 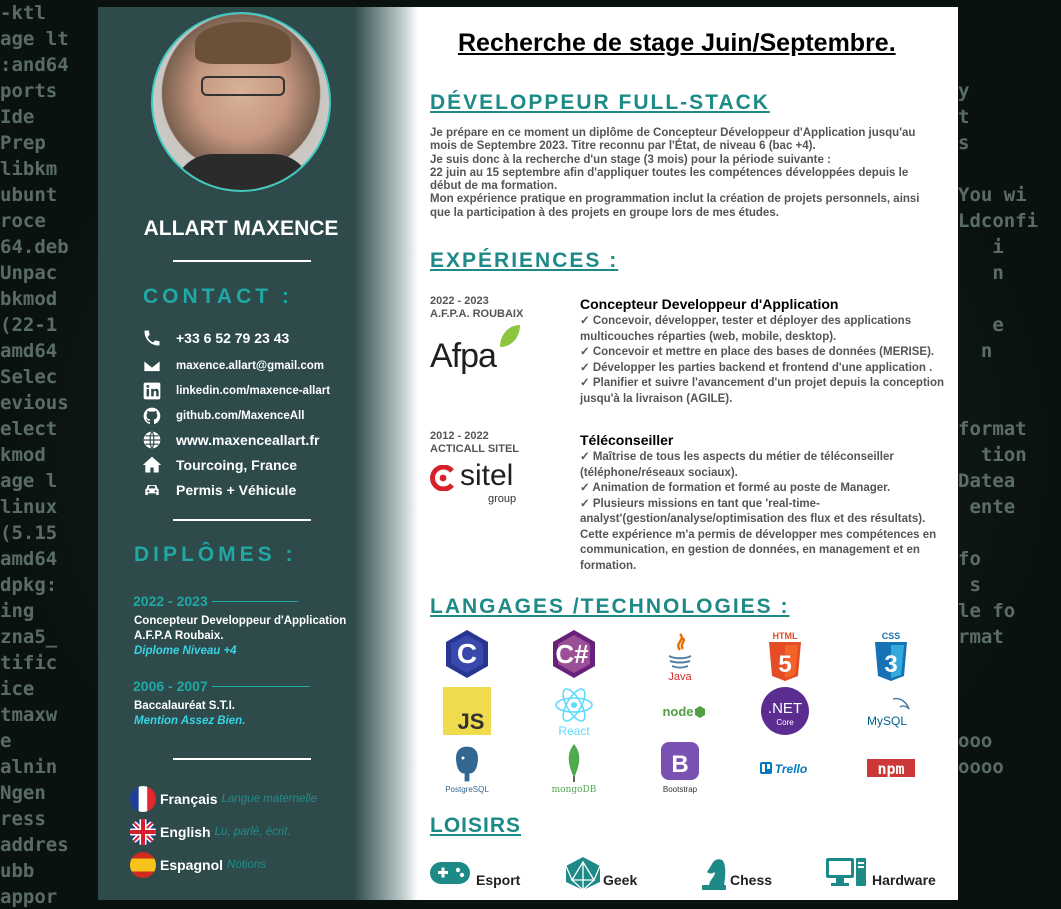 What do you see at coordinates (680, 656) in the screenshot?
I see `java-icon: Java` at bounding box center [680, 656].